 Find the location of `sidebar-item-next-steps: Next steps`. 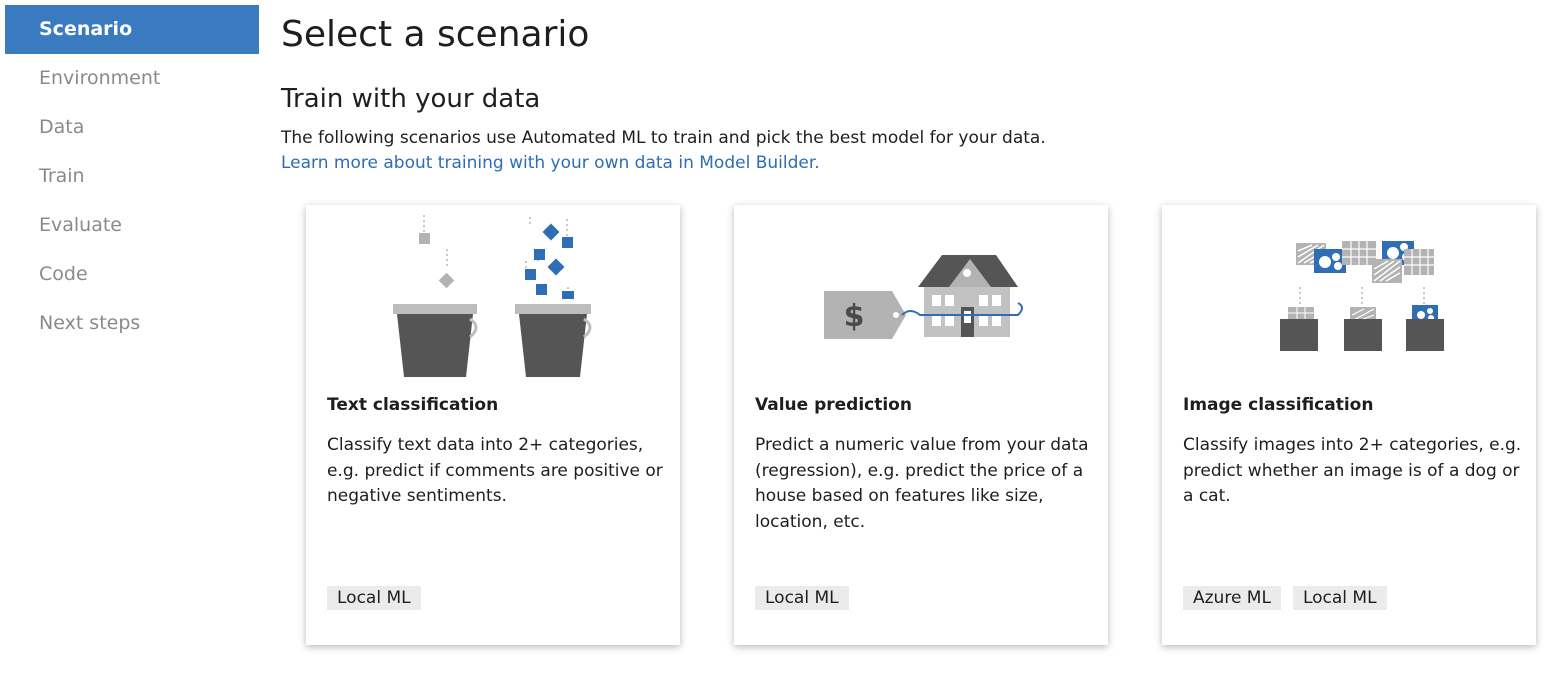

sidebar-item-next-steps: Next steps is located at coordinates (132, 323).